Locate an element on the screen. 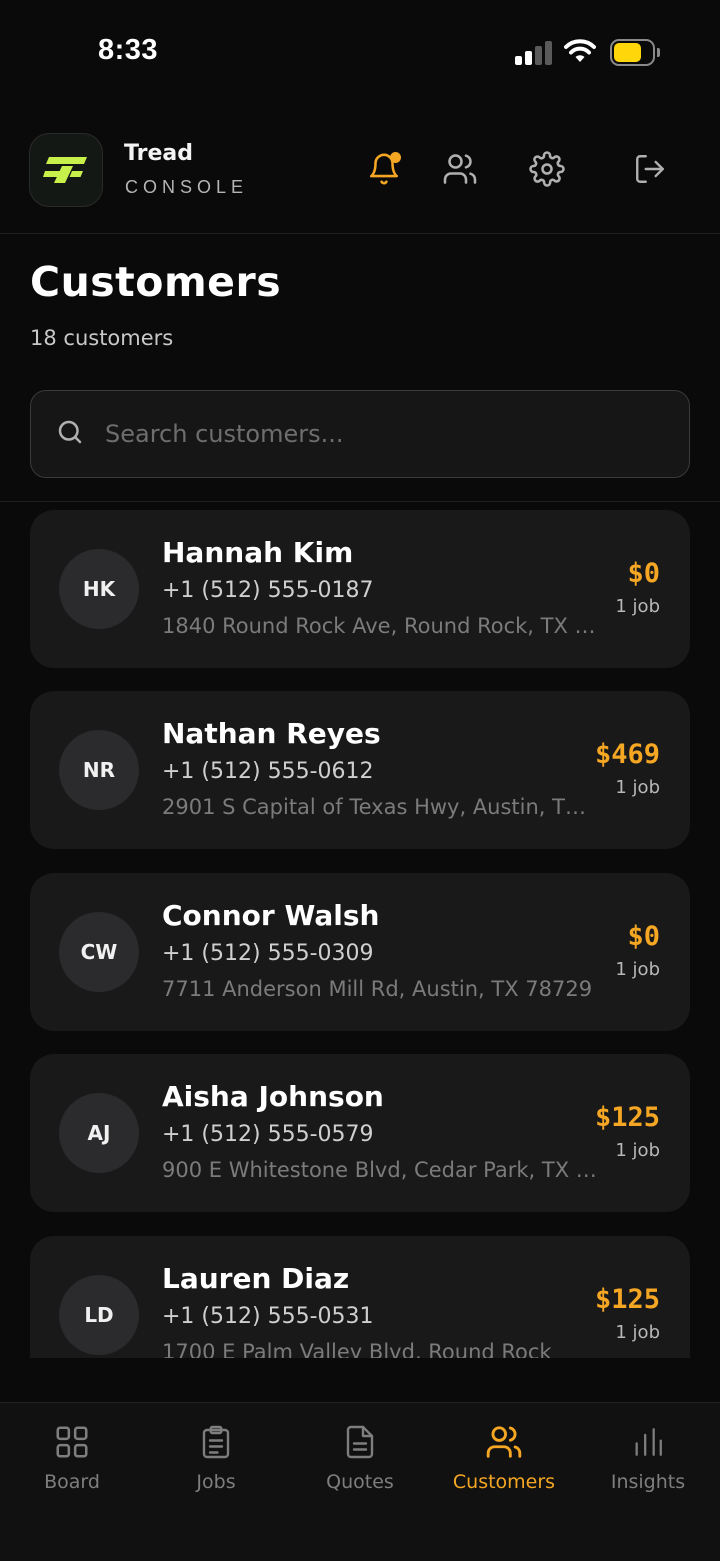 This screenshot has width=720, height=1561. tab-label: Board is located at coordinates (72, 1482).